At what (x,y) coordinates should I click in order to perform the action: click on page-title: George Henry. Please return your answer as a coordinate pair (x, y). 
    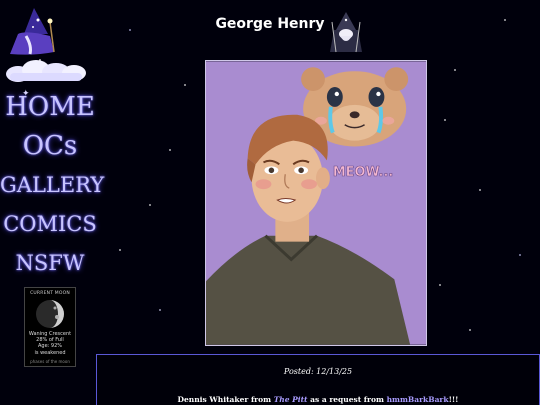
    Looking at the image, I should click on (270, 24).